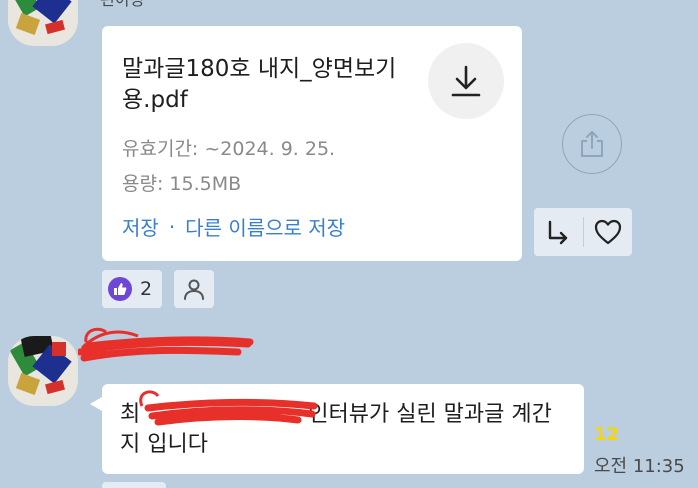 This screenshot has width=698, height=488. I want to click on reaction-chip, so click(134, 485).